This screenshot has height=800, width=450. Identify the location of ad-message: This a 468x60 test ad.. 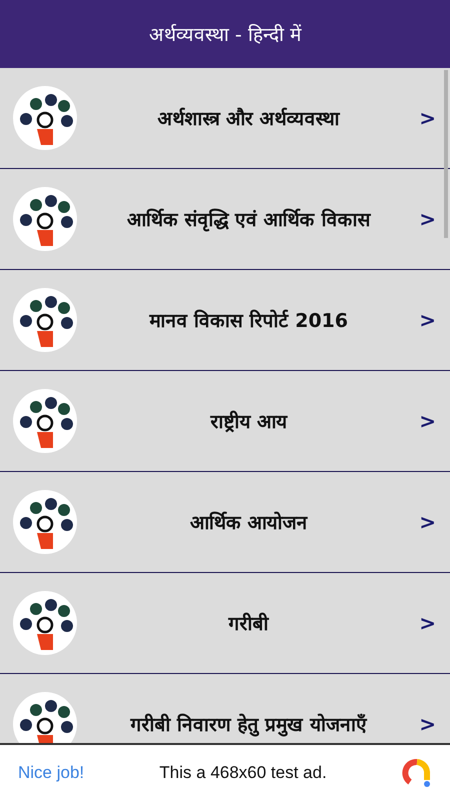
(243, 772).